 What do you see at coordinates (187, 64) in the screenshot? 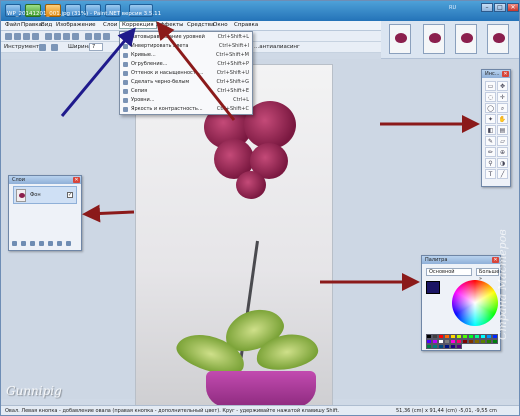
I see `menu-posterize: Огрубление... Ctrl+Shift+P` at bounding box center [187, 64].